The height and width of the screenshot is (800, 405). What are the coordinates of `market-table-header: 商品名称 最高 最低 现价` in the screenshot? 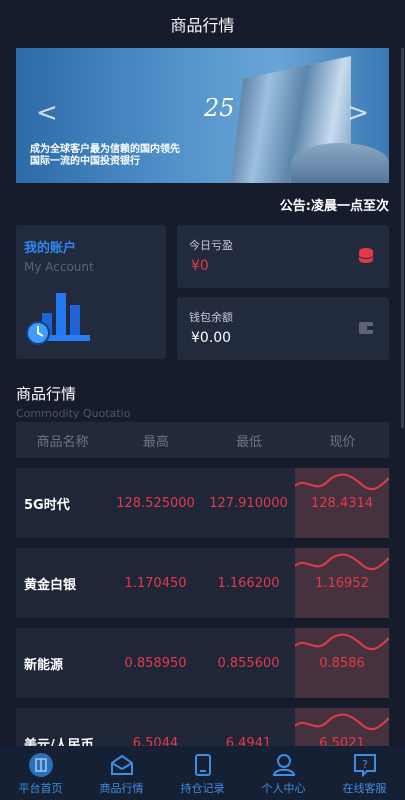 It's located at (202, 440).